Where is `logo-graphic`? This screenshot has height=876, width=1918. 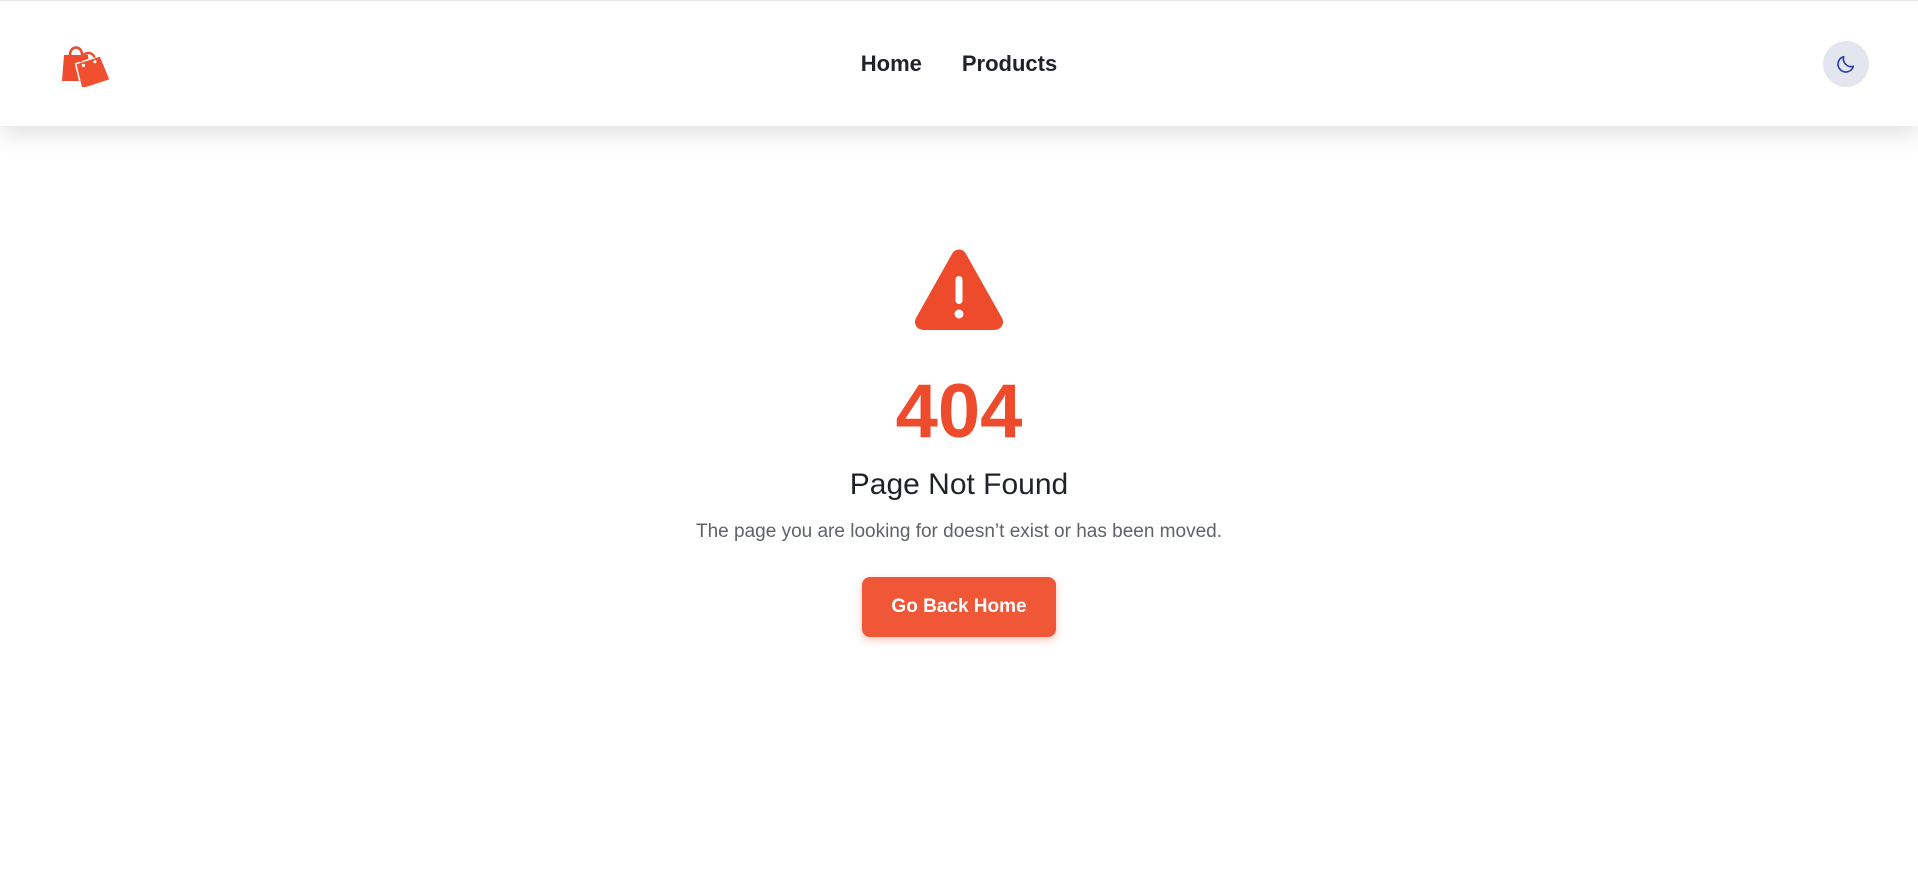 logo-graphic is located at coordinates (87, 68).